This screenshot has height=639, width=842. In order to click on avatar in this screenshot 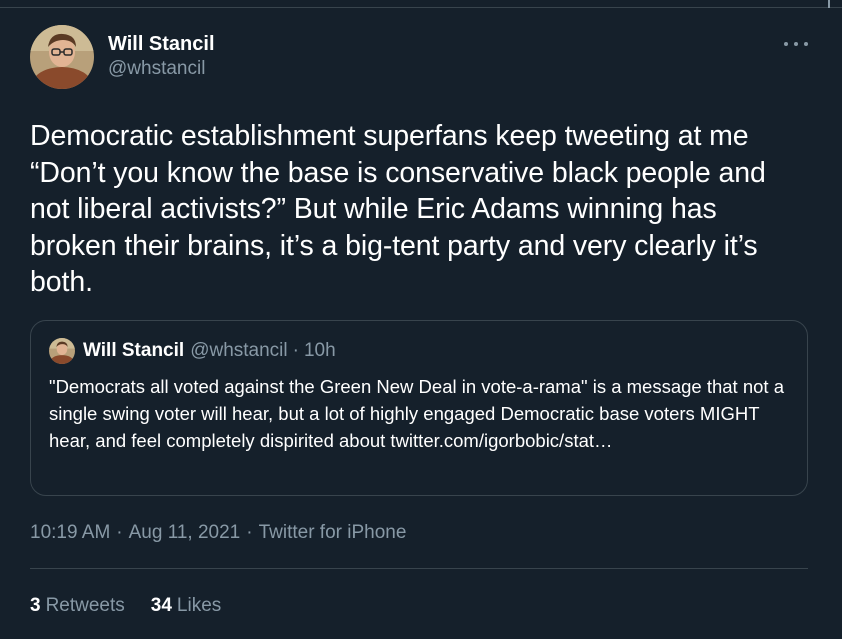, I will do `click(62, 57)`.